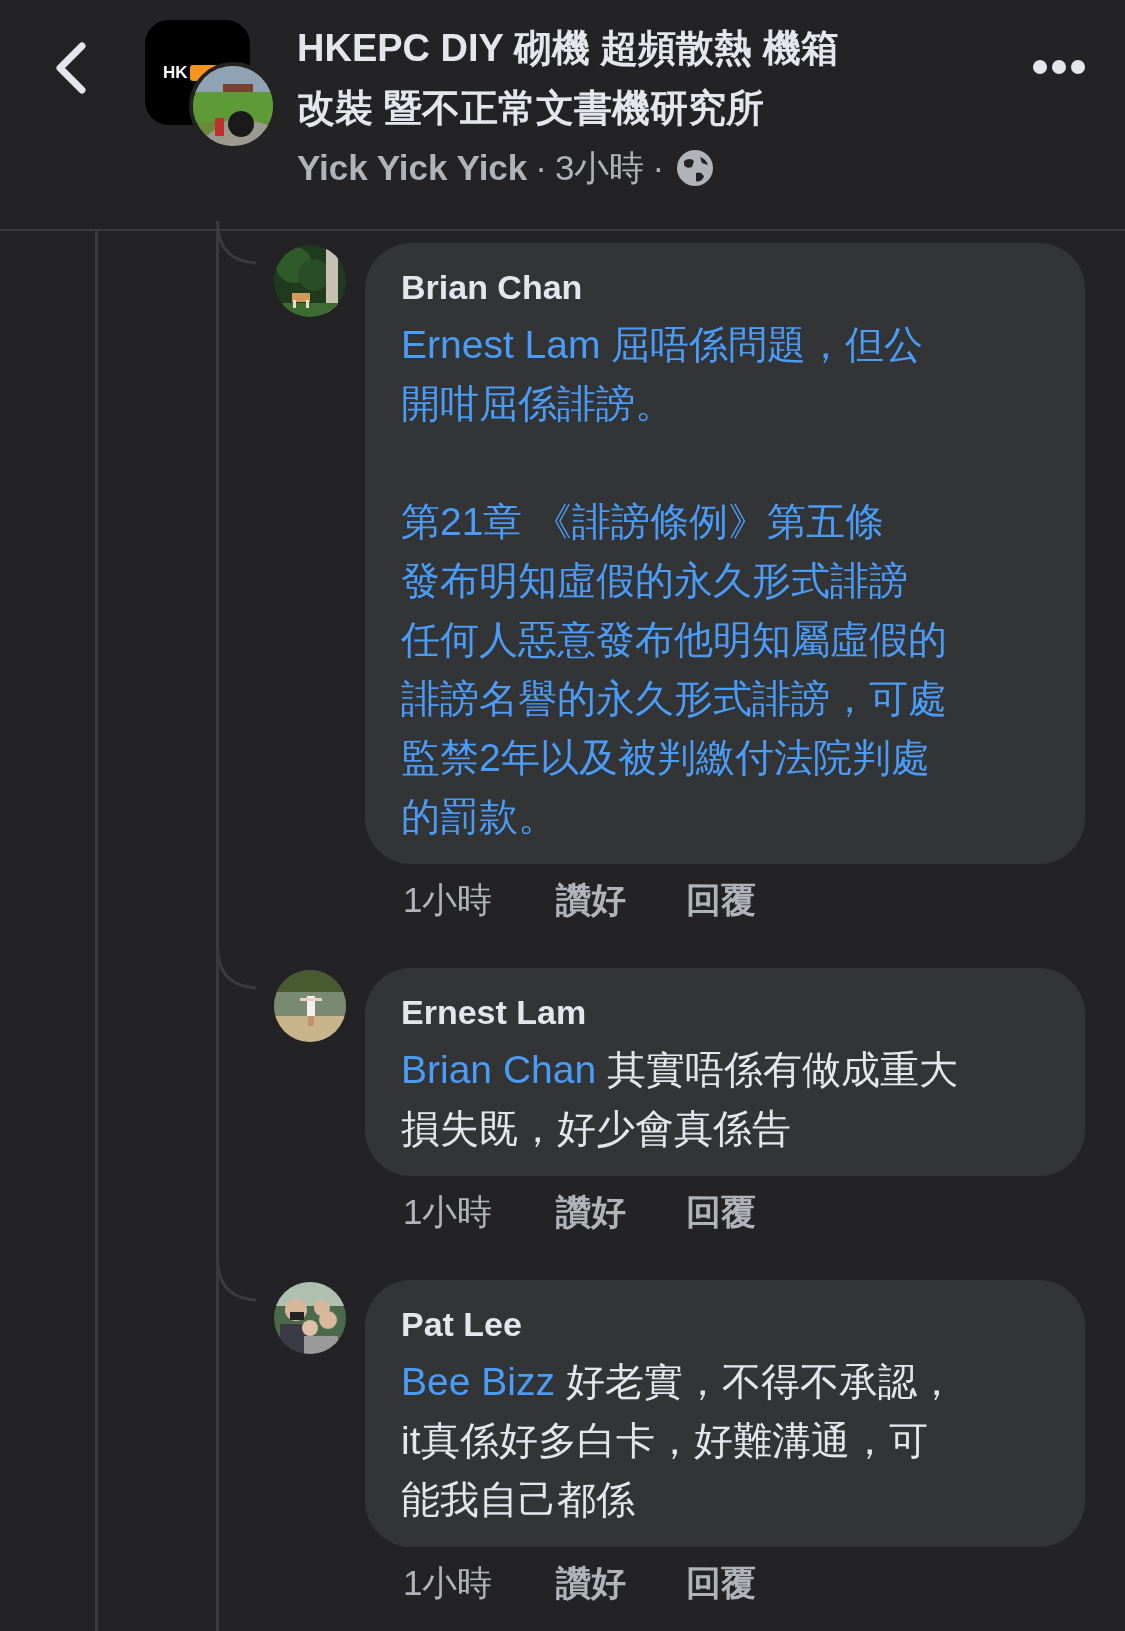 Image resolution: width=1125 pixels, height=1631 pixels. Describe the element at coordinates (1059, 67) in the screenshot. I see `more-icon` at that location.